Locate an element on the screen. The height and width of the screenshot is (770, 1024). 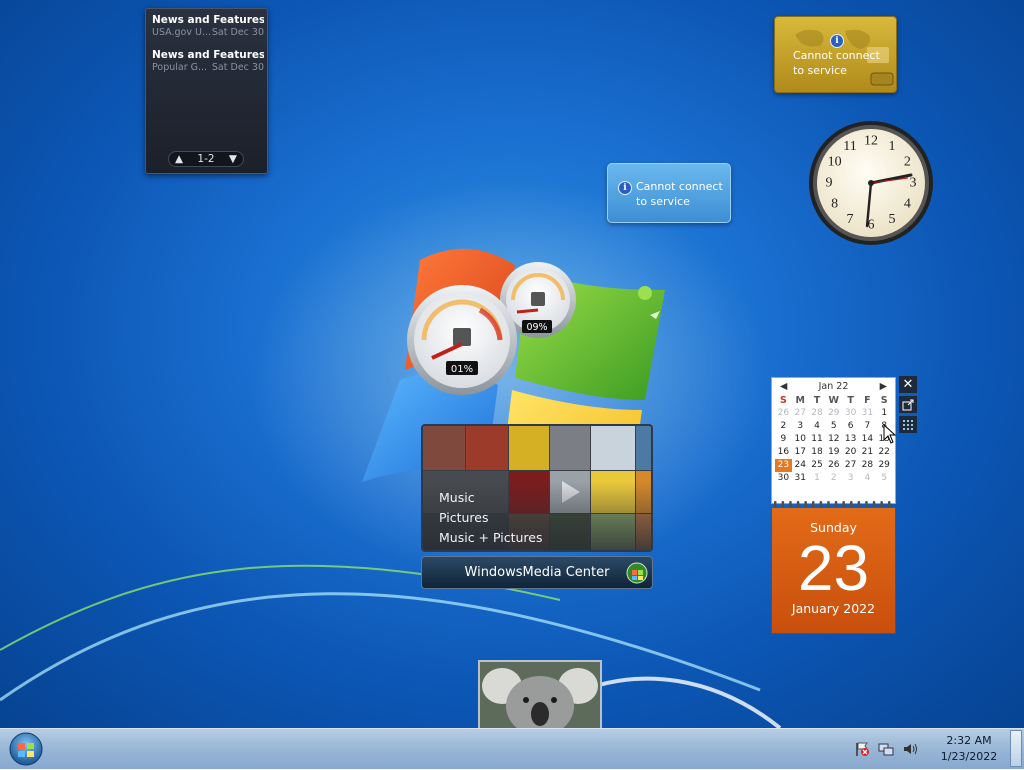
slideshow-gadget is located at coordinates (540, 694).